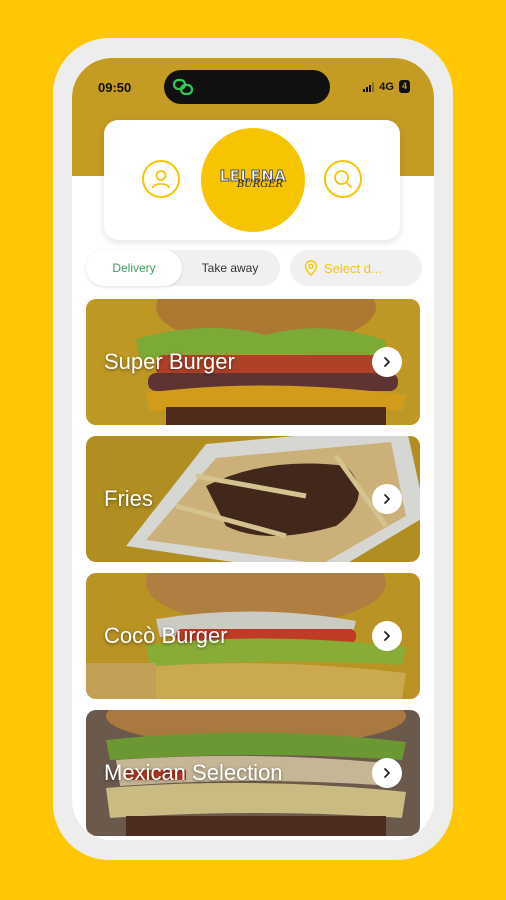 This screenshot has width=506, height=900. I want to click on category-label: Super Burger, so click(169, 361).